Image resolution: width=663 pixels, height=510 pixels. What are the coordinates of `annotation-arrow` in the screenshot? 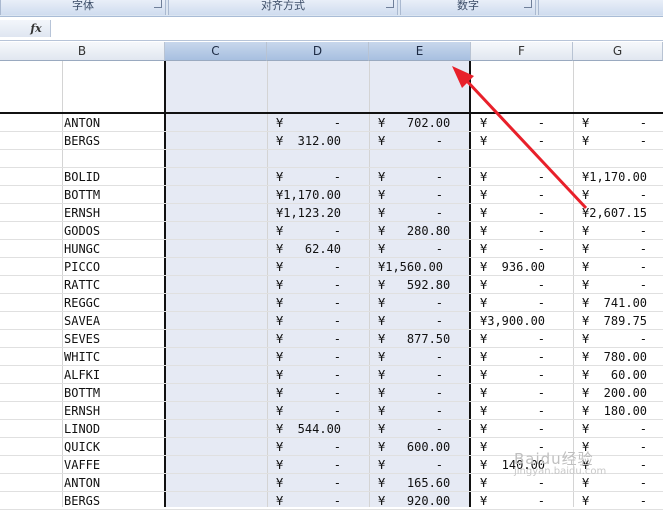 It's located at (520, 138).